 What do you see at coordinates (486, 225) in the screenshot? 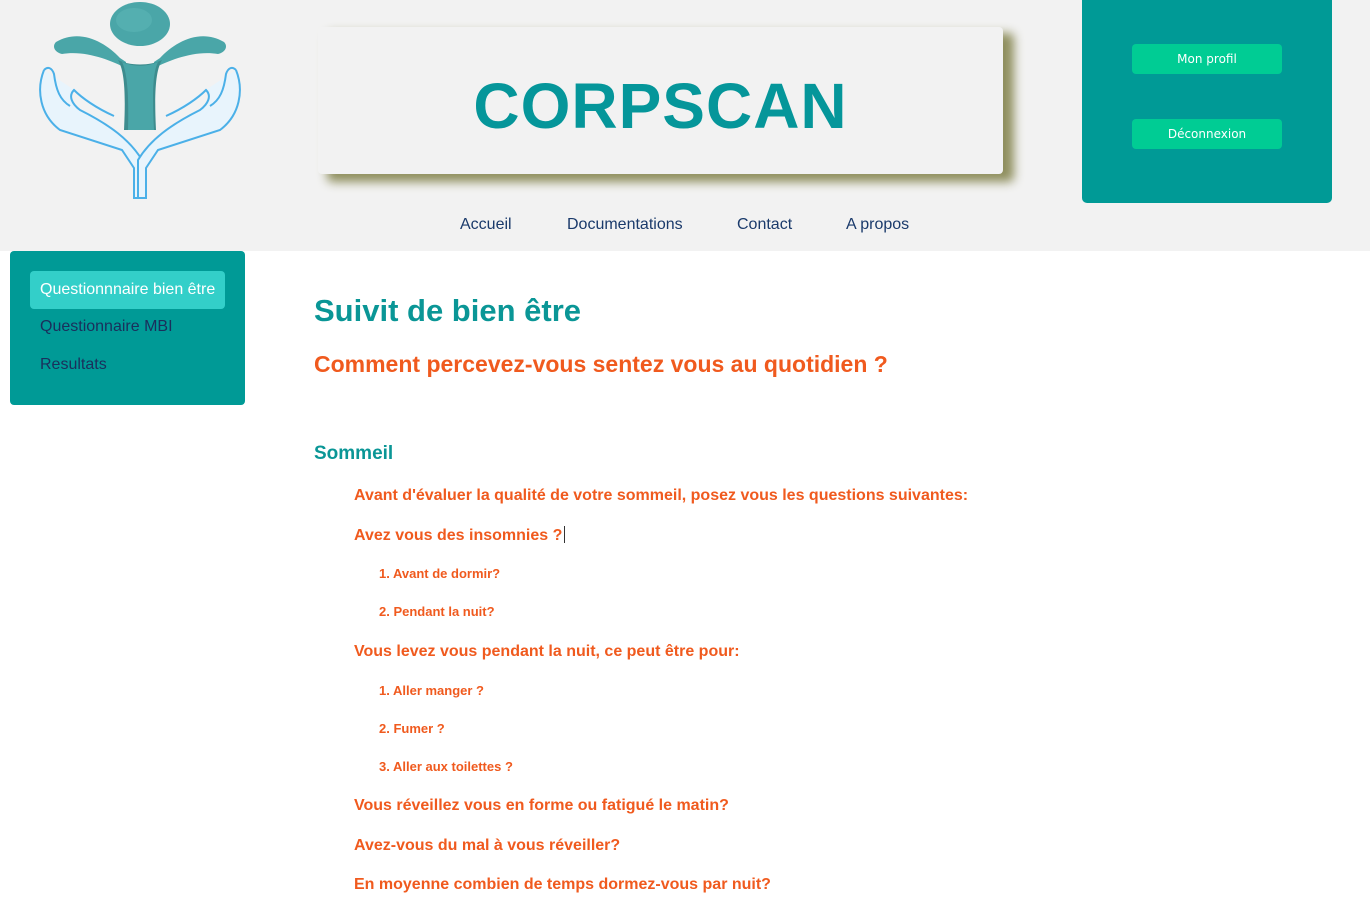
I see `nav-link-accueil: Accueil` at bounding box center [486, 225].